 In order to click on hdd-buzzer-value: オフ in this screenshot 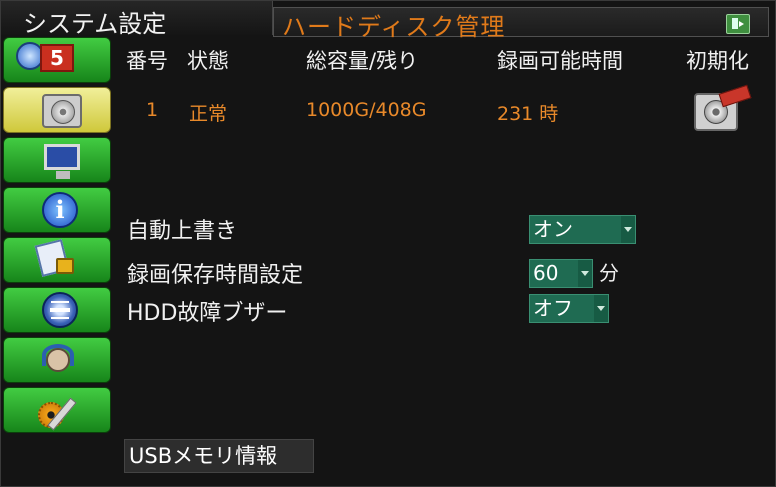, I will do `click(553, 308)`.